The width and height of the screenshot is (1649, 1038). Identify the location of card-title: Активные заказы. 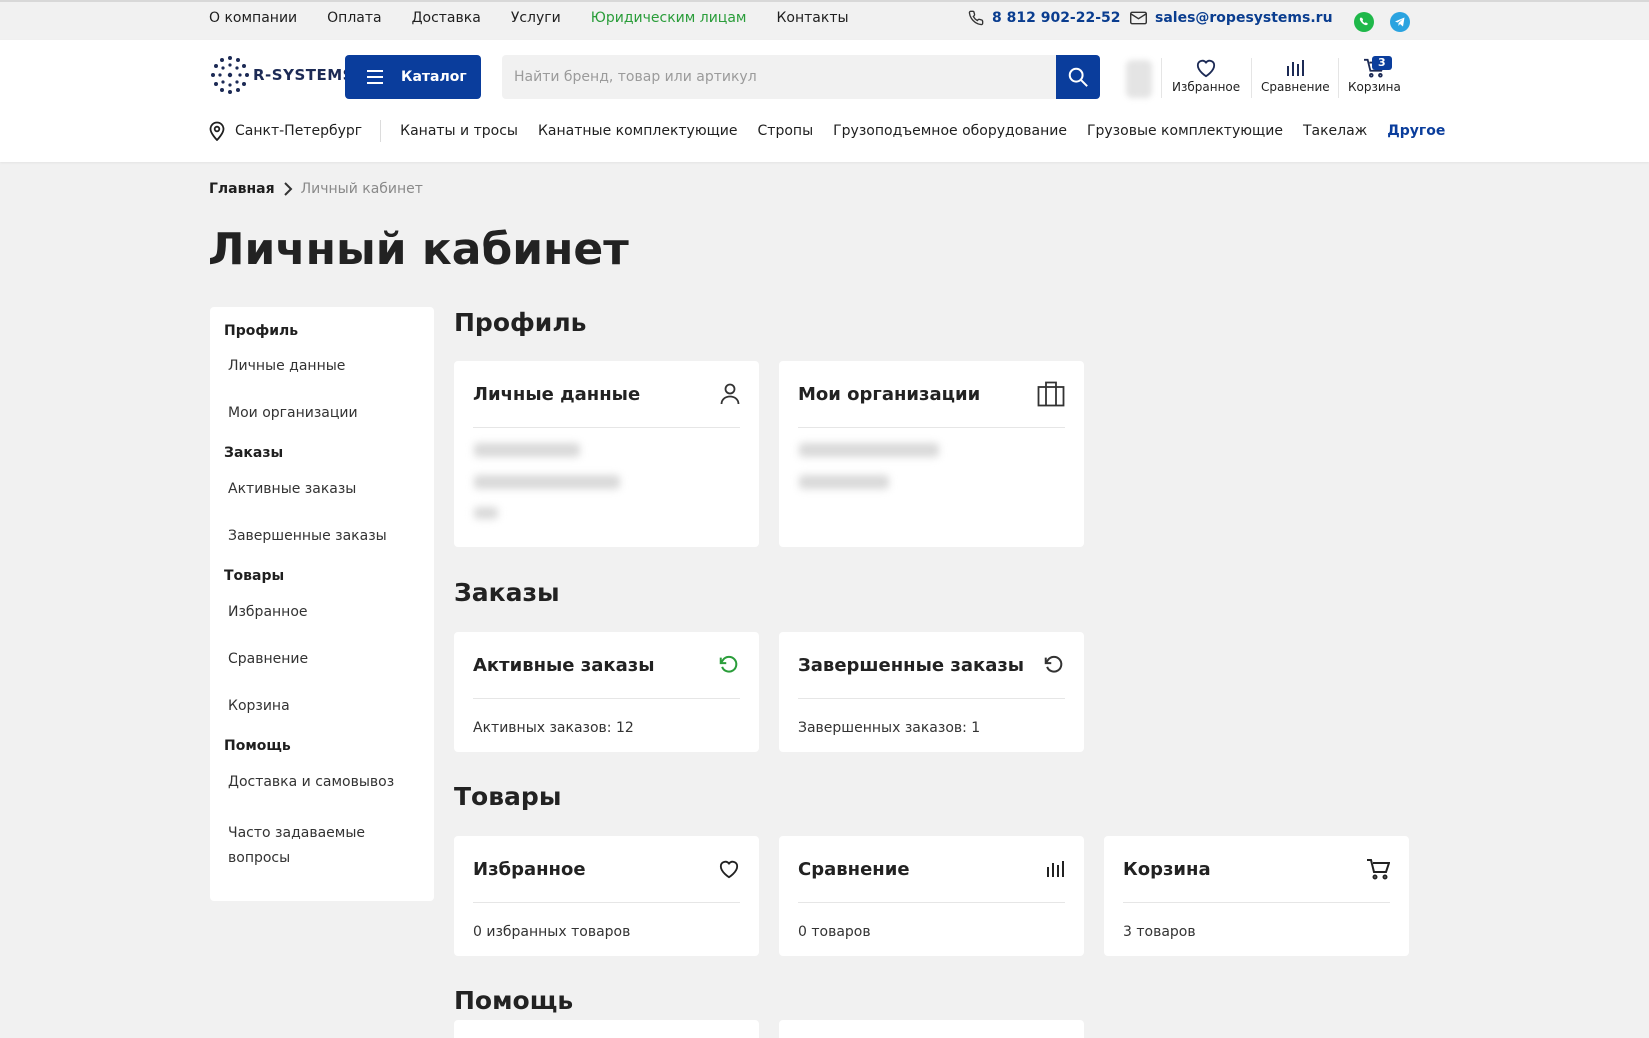
(564, 665).